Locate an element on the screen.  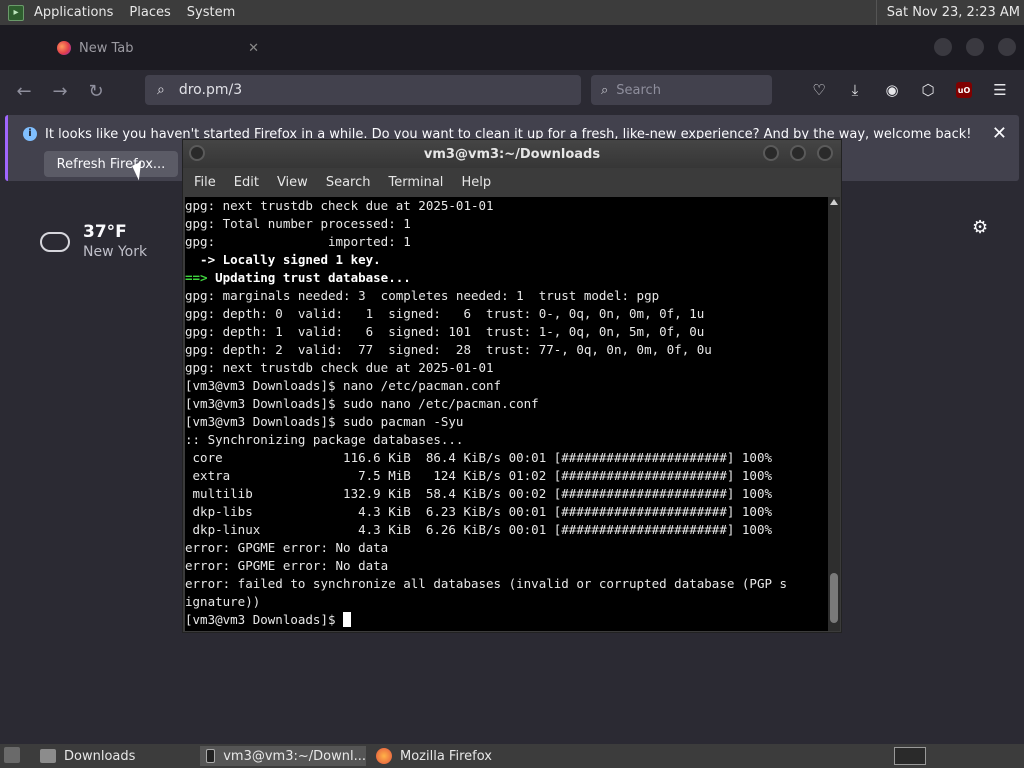
reload-icon: ↻ is located at coordinates (96, 91).